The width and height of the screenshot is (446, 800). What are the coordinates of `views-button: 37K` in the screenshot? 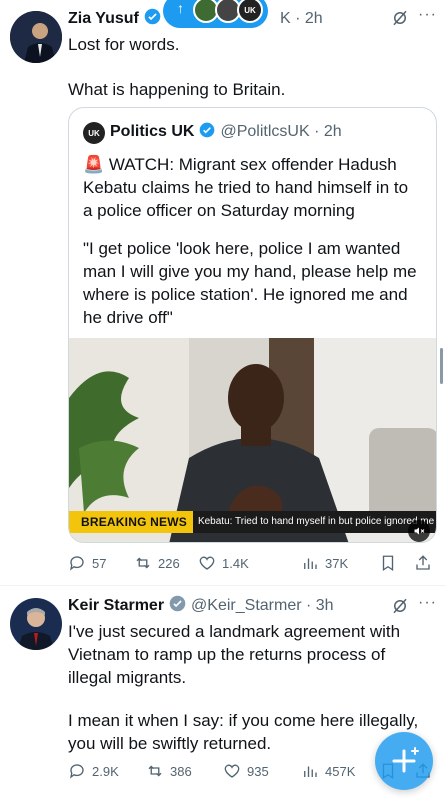 It's located at (324, 563).